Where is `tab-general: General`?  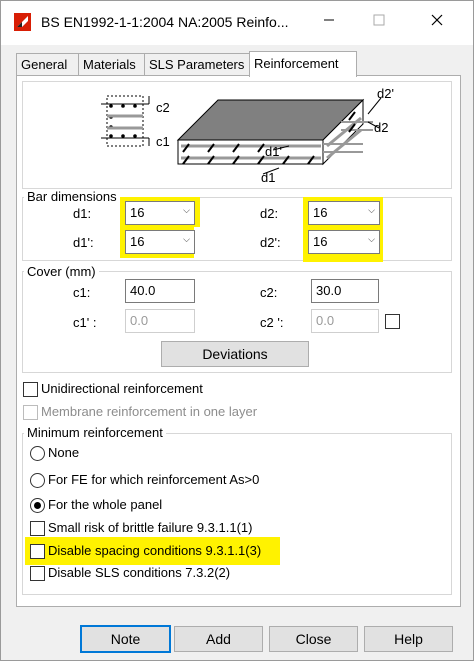 tab-general: General is located at coordinates (49, 64).